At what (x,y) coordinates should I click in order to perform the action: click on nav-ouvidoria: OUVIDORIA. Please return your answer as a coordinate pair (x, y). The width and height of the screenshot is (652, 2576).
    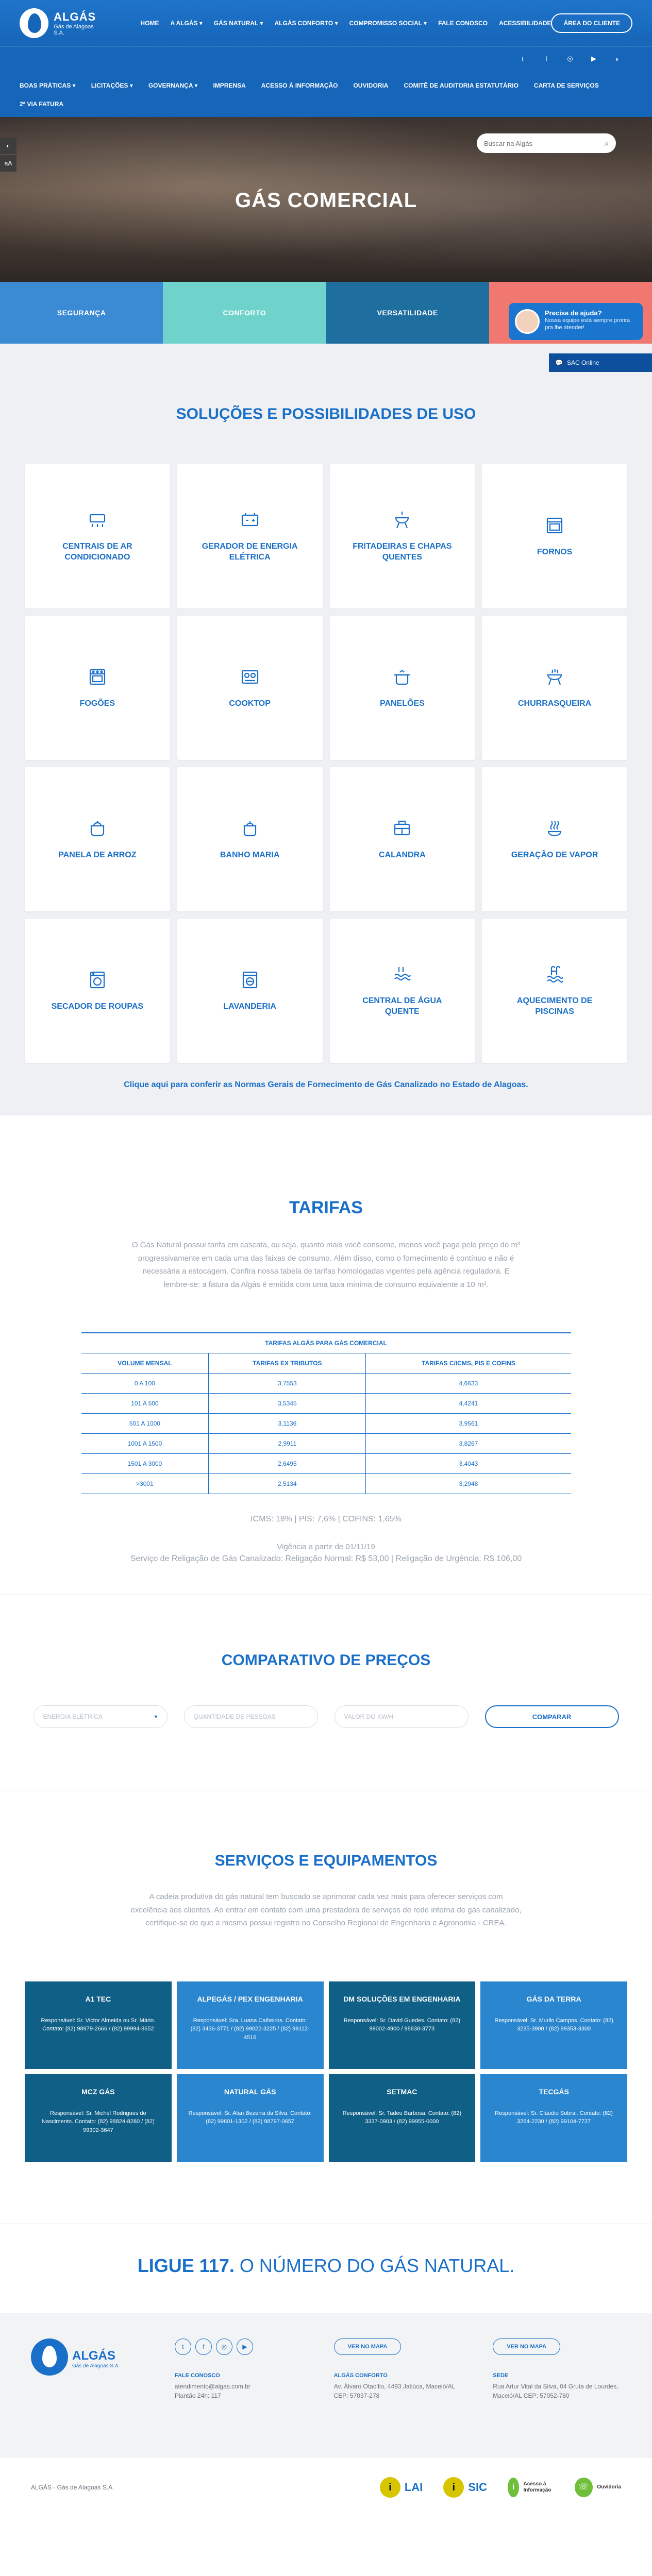
    Looking at the image, I should click on (370, 85).